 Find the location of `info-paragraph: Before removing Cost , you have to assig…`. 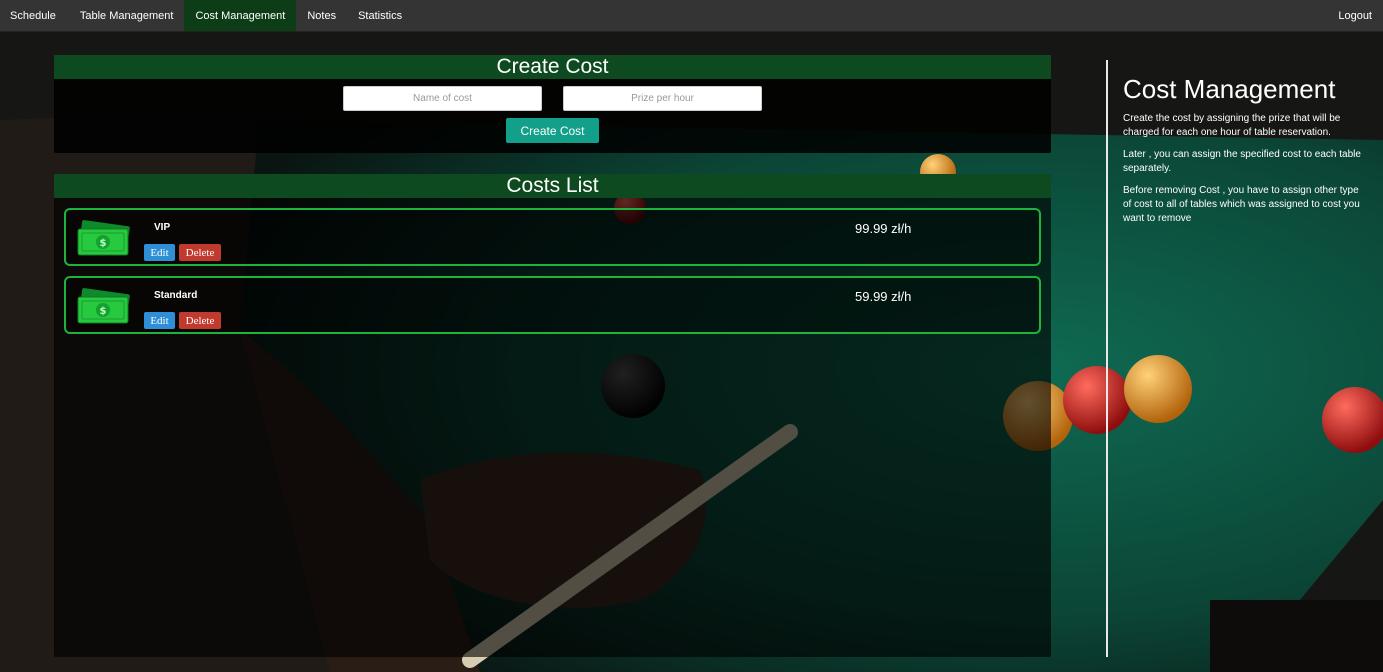

info-paragraph: Before removing Cost , you have to assig… is located at coordinates (1241, 204).